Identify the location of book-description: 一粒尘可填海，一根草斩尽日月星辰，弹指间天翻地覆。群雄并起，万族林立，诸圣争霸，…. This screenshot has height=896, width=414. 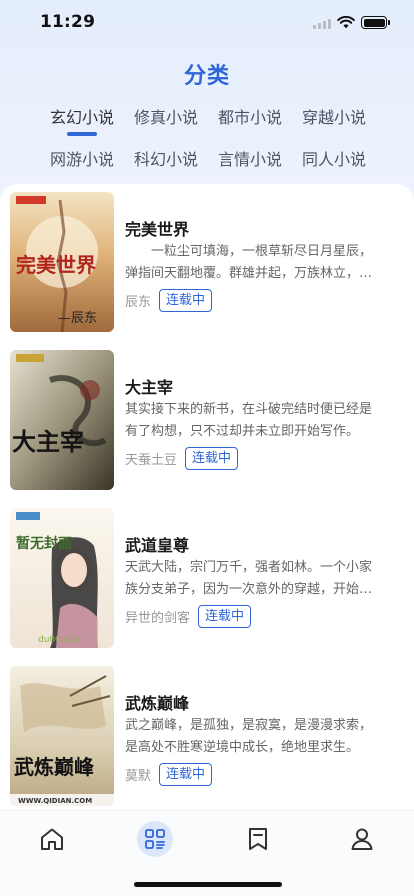
(249, 262).